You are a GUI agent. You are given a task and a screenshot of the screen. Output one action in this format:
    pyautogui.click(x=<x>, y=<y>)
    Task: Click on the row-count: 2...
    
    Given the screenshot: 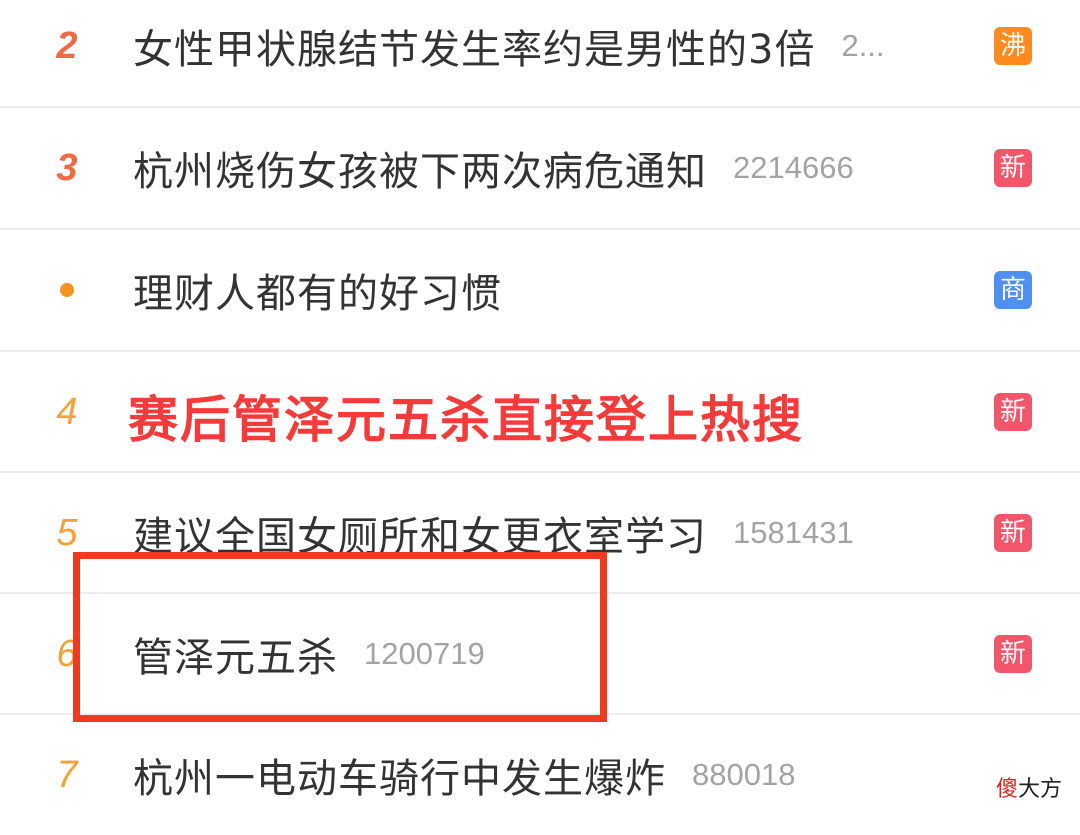 What is the action you would take?
    pyautogui.click(x=863, y=45)
    